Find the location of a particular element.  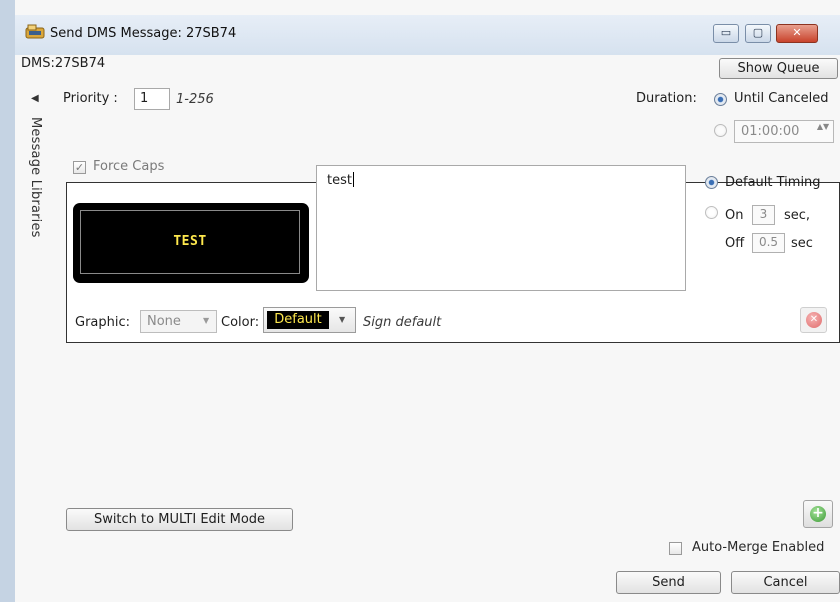

show-queue-button: Show Queue is located at coordinates (778, 68).